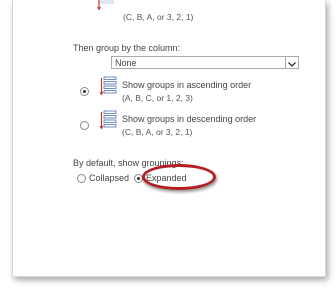 Image resolution: width=336 pixels, height=295 pixels. What do you see at coordinates (127, 48) in the screenshot?
I see `group-by-label: Then group by the column:` at bounding box center [127, 48].